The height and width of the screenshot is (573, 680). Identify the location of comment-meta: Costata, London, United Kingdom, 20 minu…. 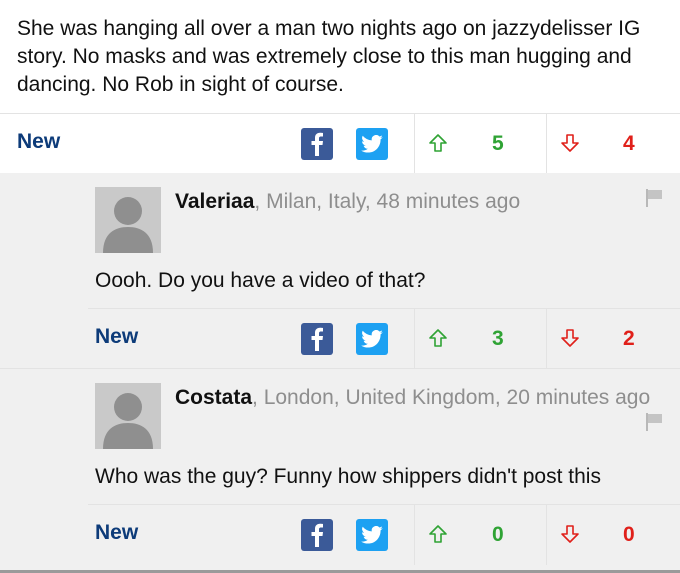
(420, 398).